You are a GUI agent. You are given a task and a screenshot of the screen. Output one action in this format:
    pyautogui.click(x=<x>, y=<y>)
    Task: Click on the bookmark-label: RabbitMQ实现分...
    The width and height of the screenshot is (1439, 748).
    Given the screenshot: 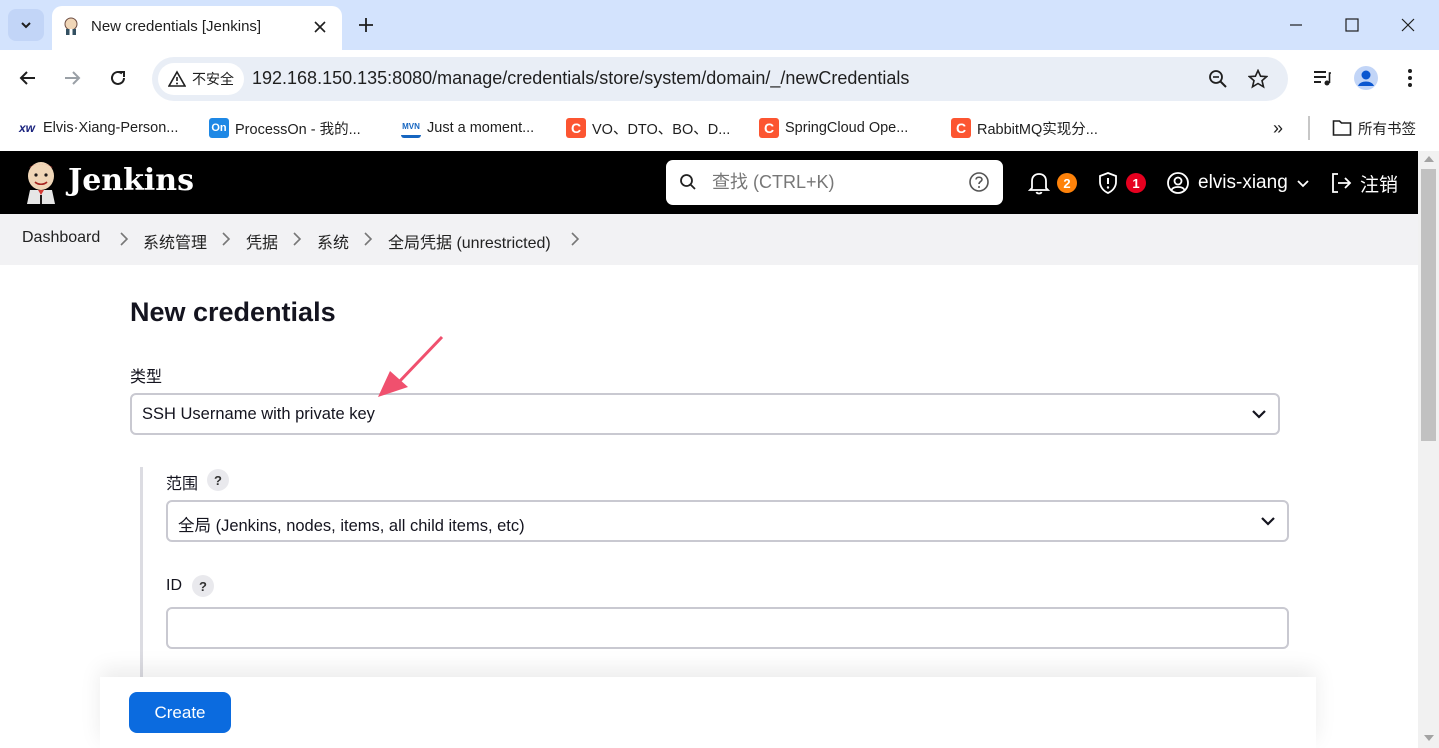 What is the action you would take?
    pyautogui.click(x=1037, y=129)
    